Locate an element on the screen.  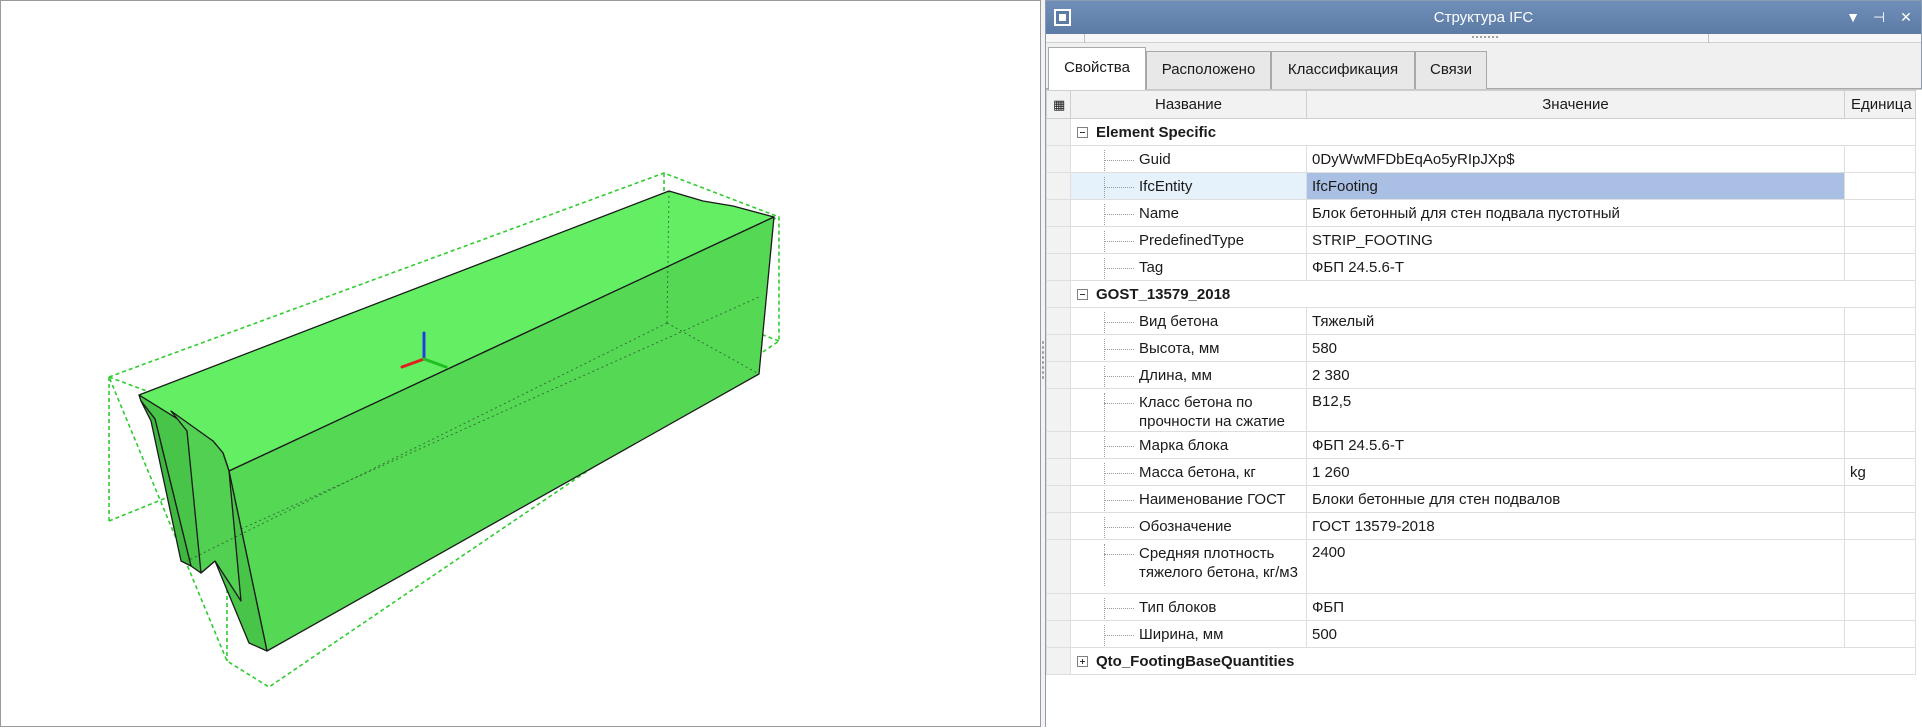
property-value: 500 is located at coordinates (1575, 634).